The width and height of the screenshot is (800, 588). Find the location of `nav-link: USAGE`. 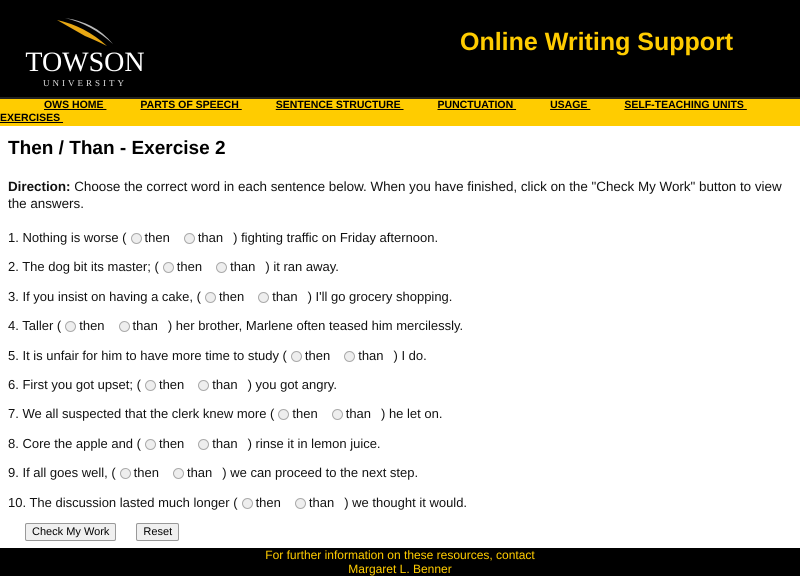

nav-link: USAGE is located at coordinates (570, 105).